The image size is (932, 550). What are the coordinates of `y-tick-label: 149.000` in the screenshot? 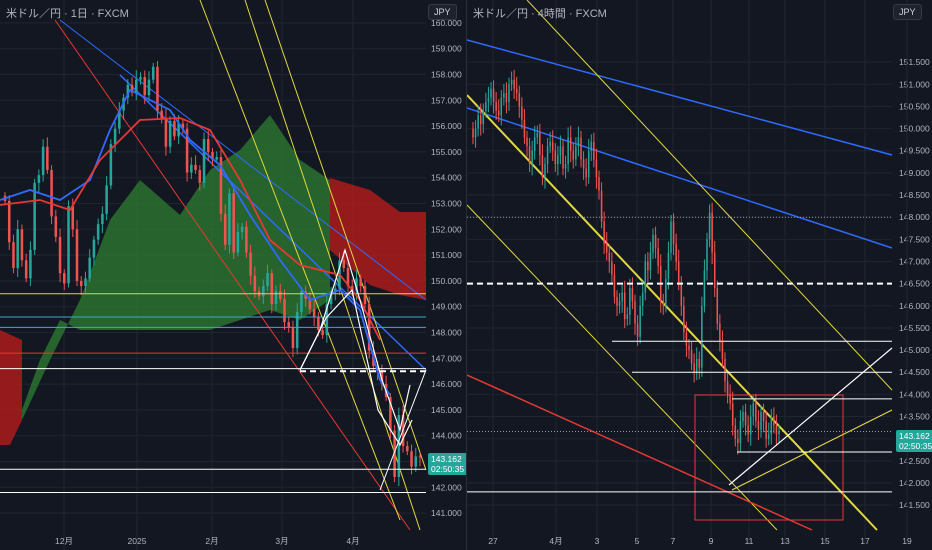 It's located at (446, 307).